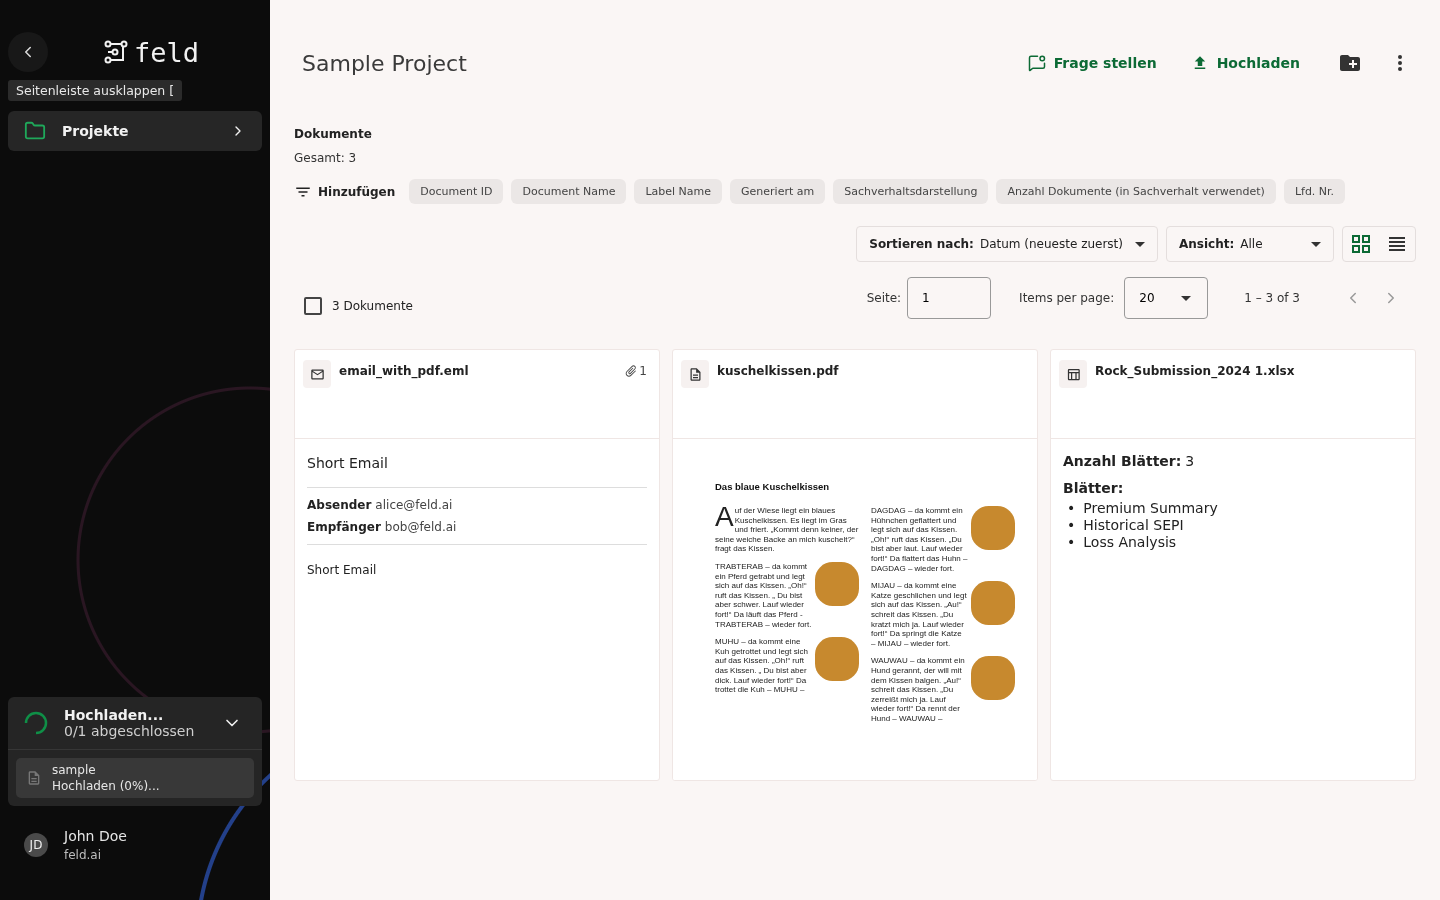  What do you see at coordinates (95, 836) in the screenshot?
I see `user-name: John Doe` at bounding box center [95, 836].